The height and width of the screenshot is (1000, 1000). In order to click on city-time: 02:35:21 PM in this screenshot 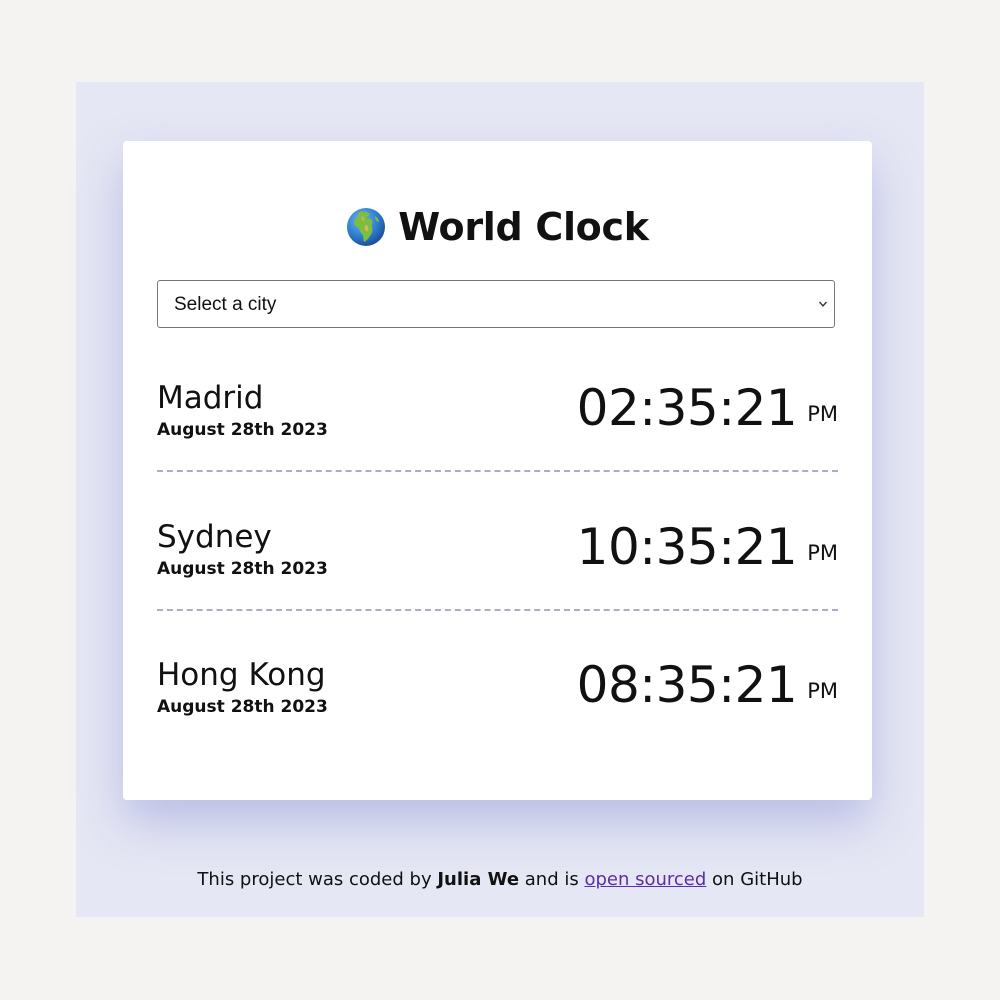, I will do `click(707, 408)`.